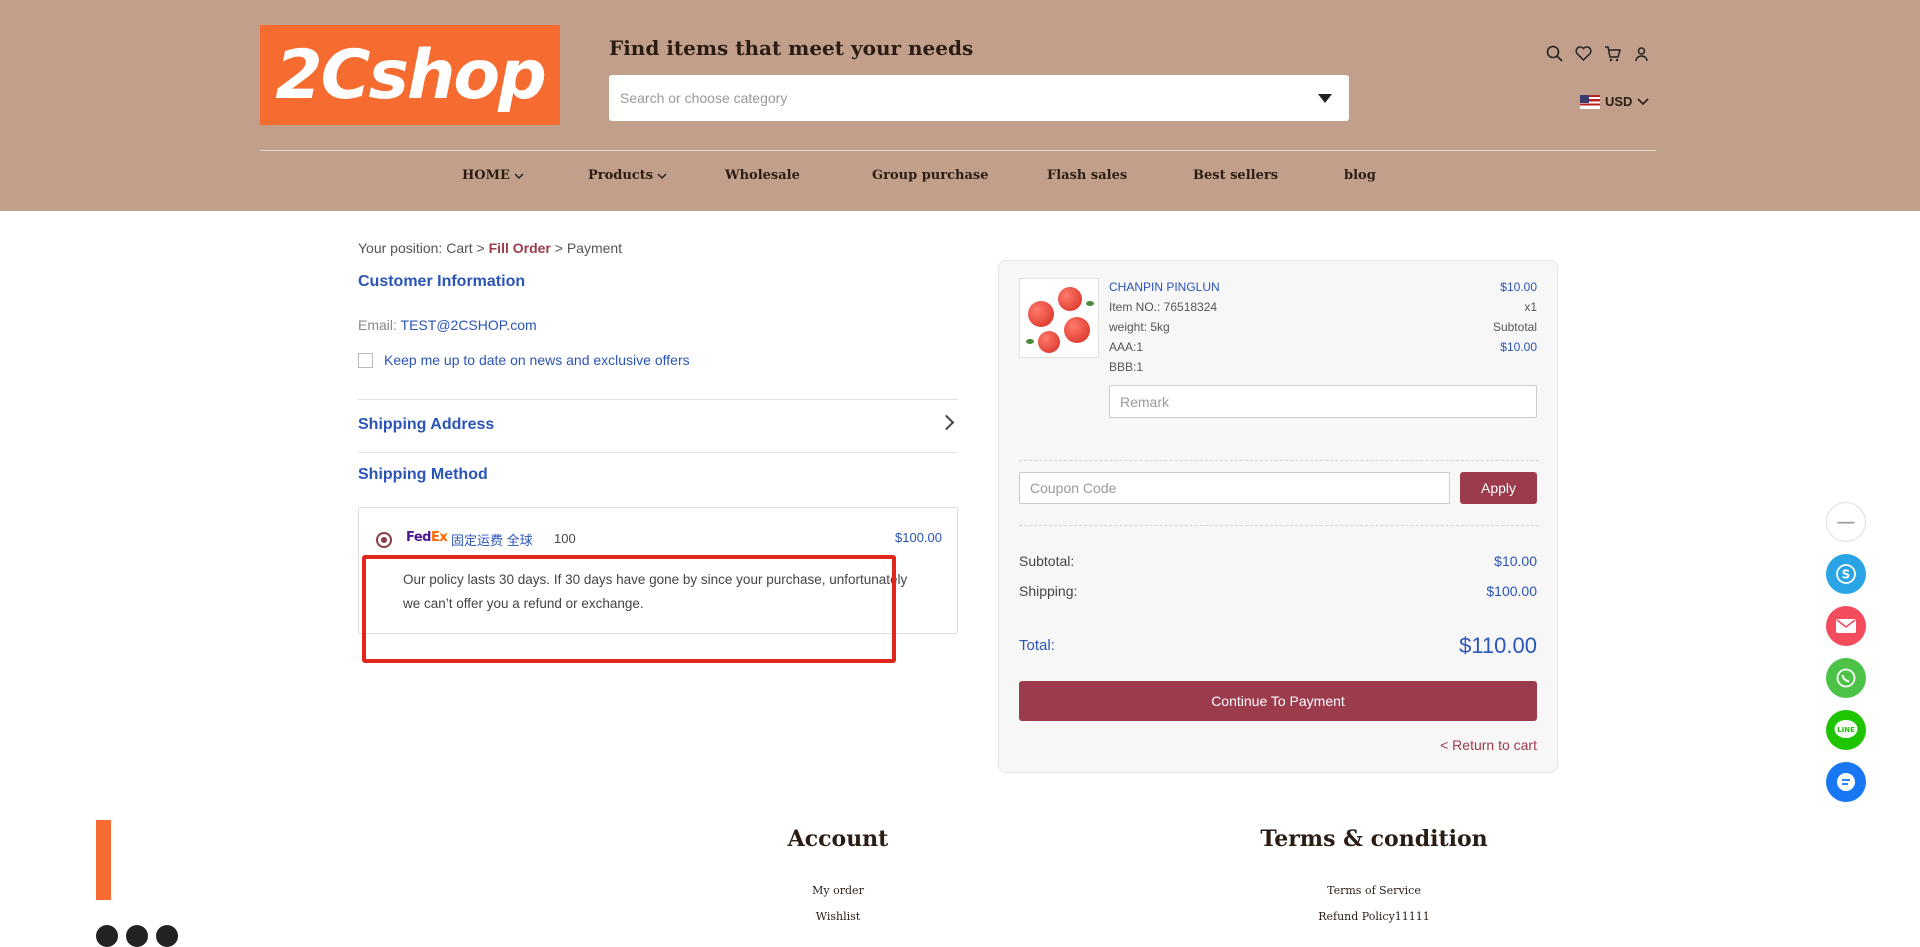 This screenshot has width=1920, height=947. Describe the element at coordinates (1498, 645) in the screenshot. I see `total-value: $110.00` at that location.